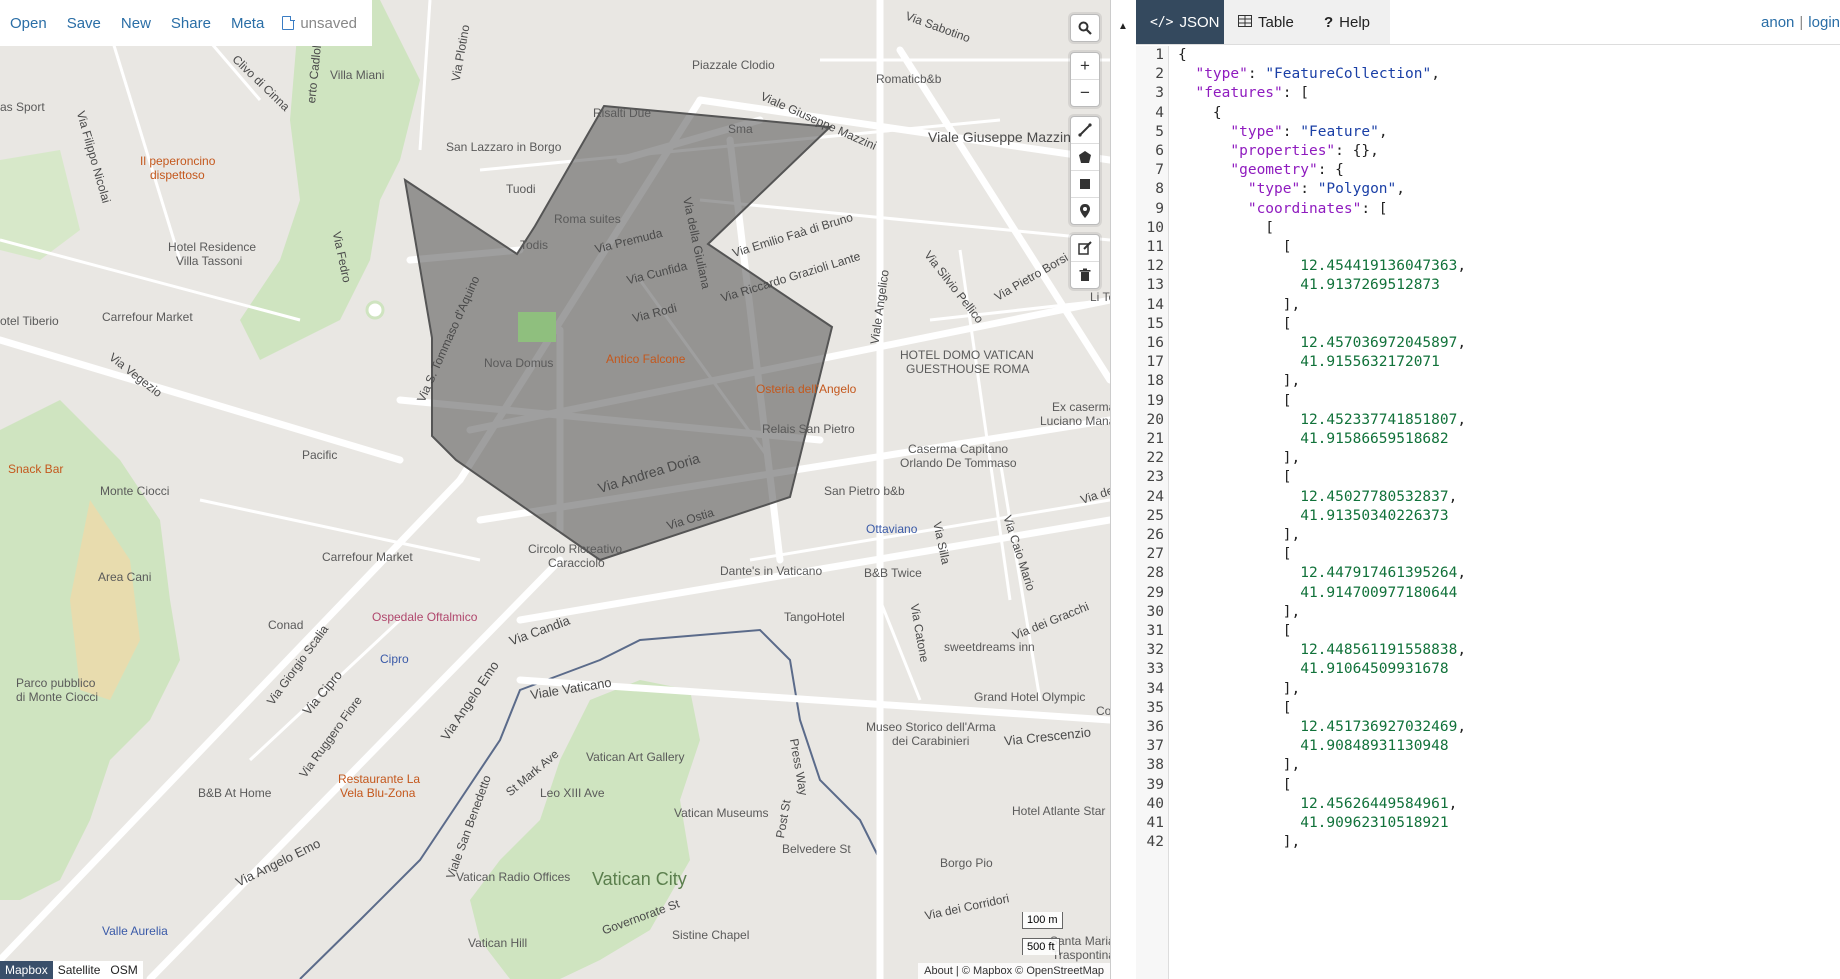  What do you see at coordinates (1085, 184) in the screenshot?
I see `draw-rectangle-icon` at bounding box center [1085, 184].